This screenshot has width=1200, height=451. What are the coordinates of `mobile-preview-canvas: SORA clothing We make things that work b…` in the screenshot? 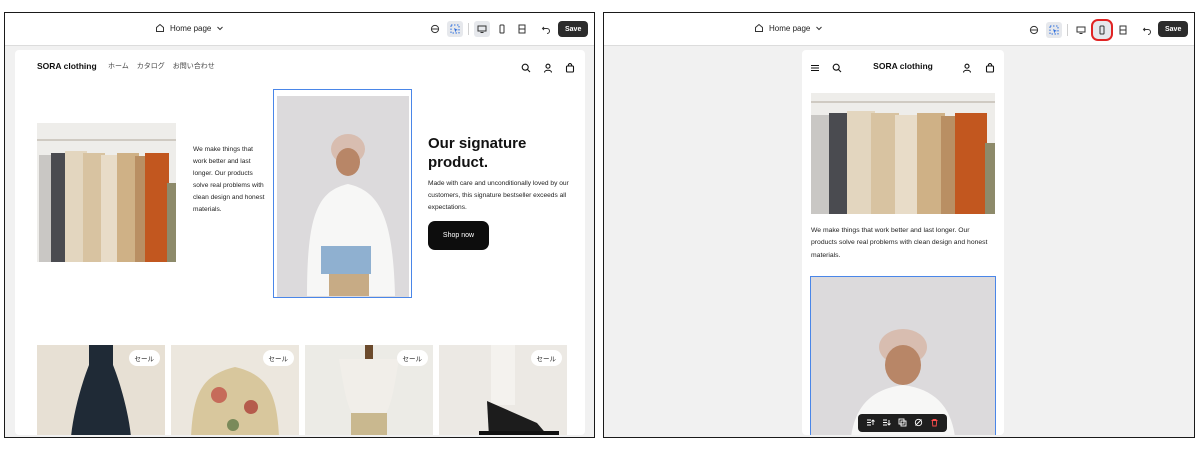 It's located at (903, 242).